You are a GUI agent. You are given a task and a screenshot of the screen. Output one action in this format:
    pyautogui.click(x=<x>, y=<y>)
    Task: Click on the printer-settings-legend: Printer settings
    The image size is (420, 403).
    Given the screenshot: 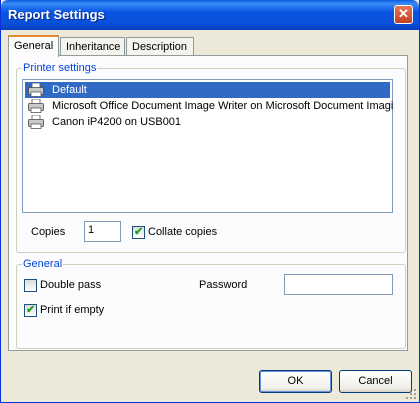 What is the action you would take?
    pyautogui.click(x=60, y=68)
    